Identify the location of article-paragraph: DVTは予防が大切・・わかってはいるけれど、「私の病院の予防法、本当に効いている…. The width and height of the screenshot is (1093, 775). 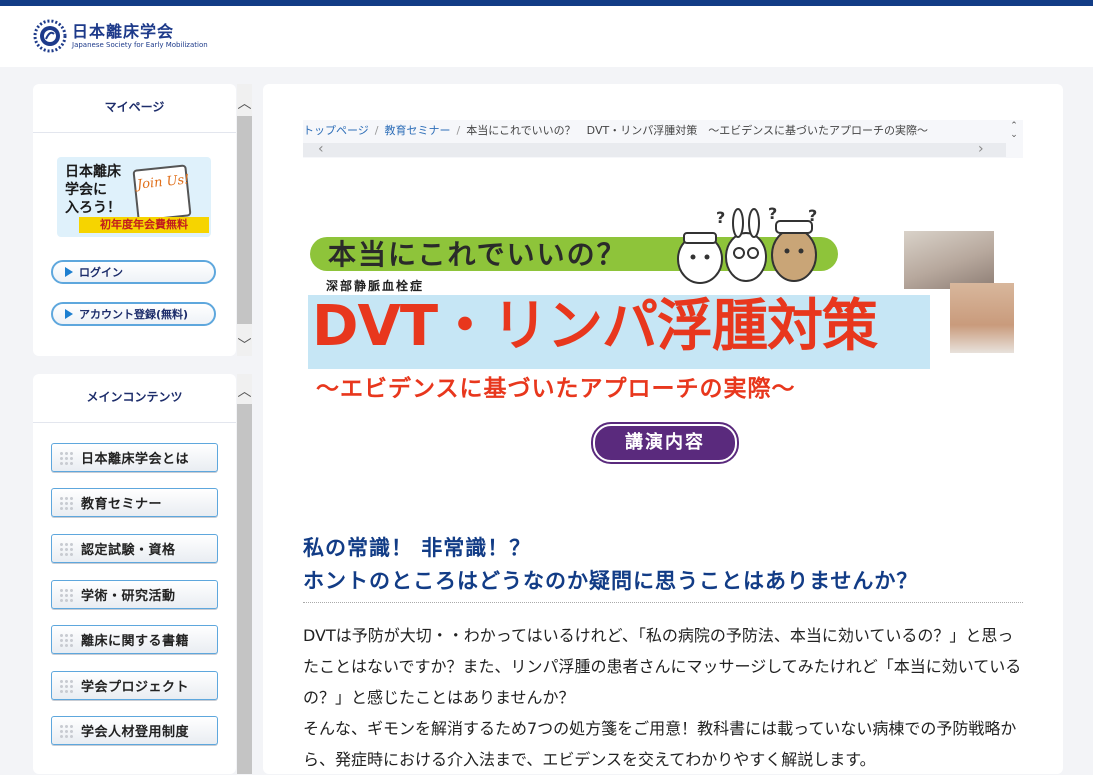
(662, 666).